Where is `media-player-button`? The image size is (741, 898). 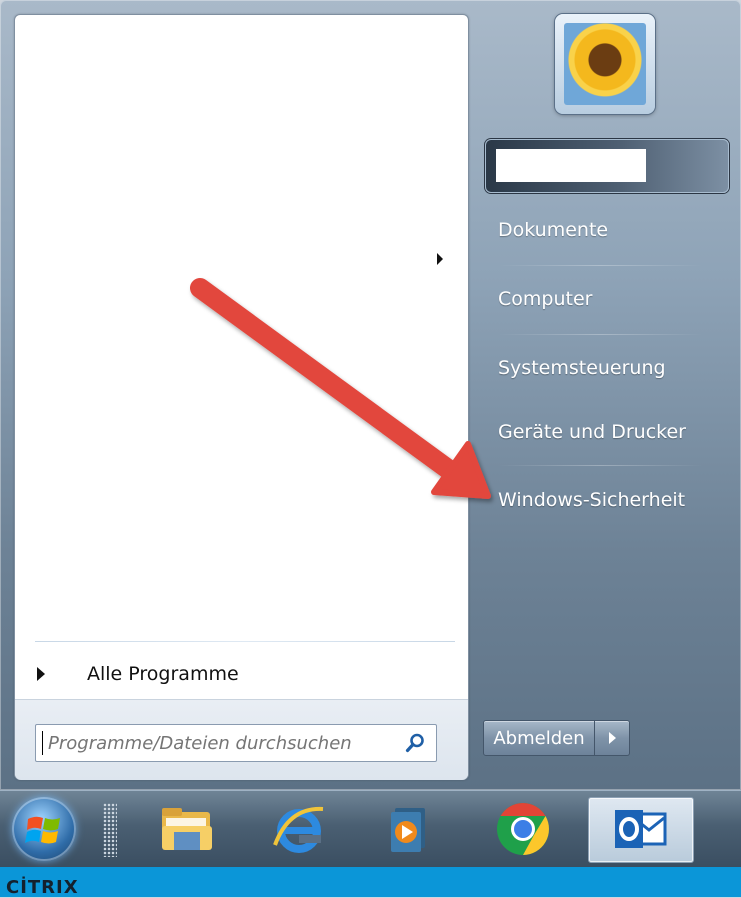
media-player-button is located at coordinates (409, 829).